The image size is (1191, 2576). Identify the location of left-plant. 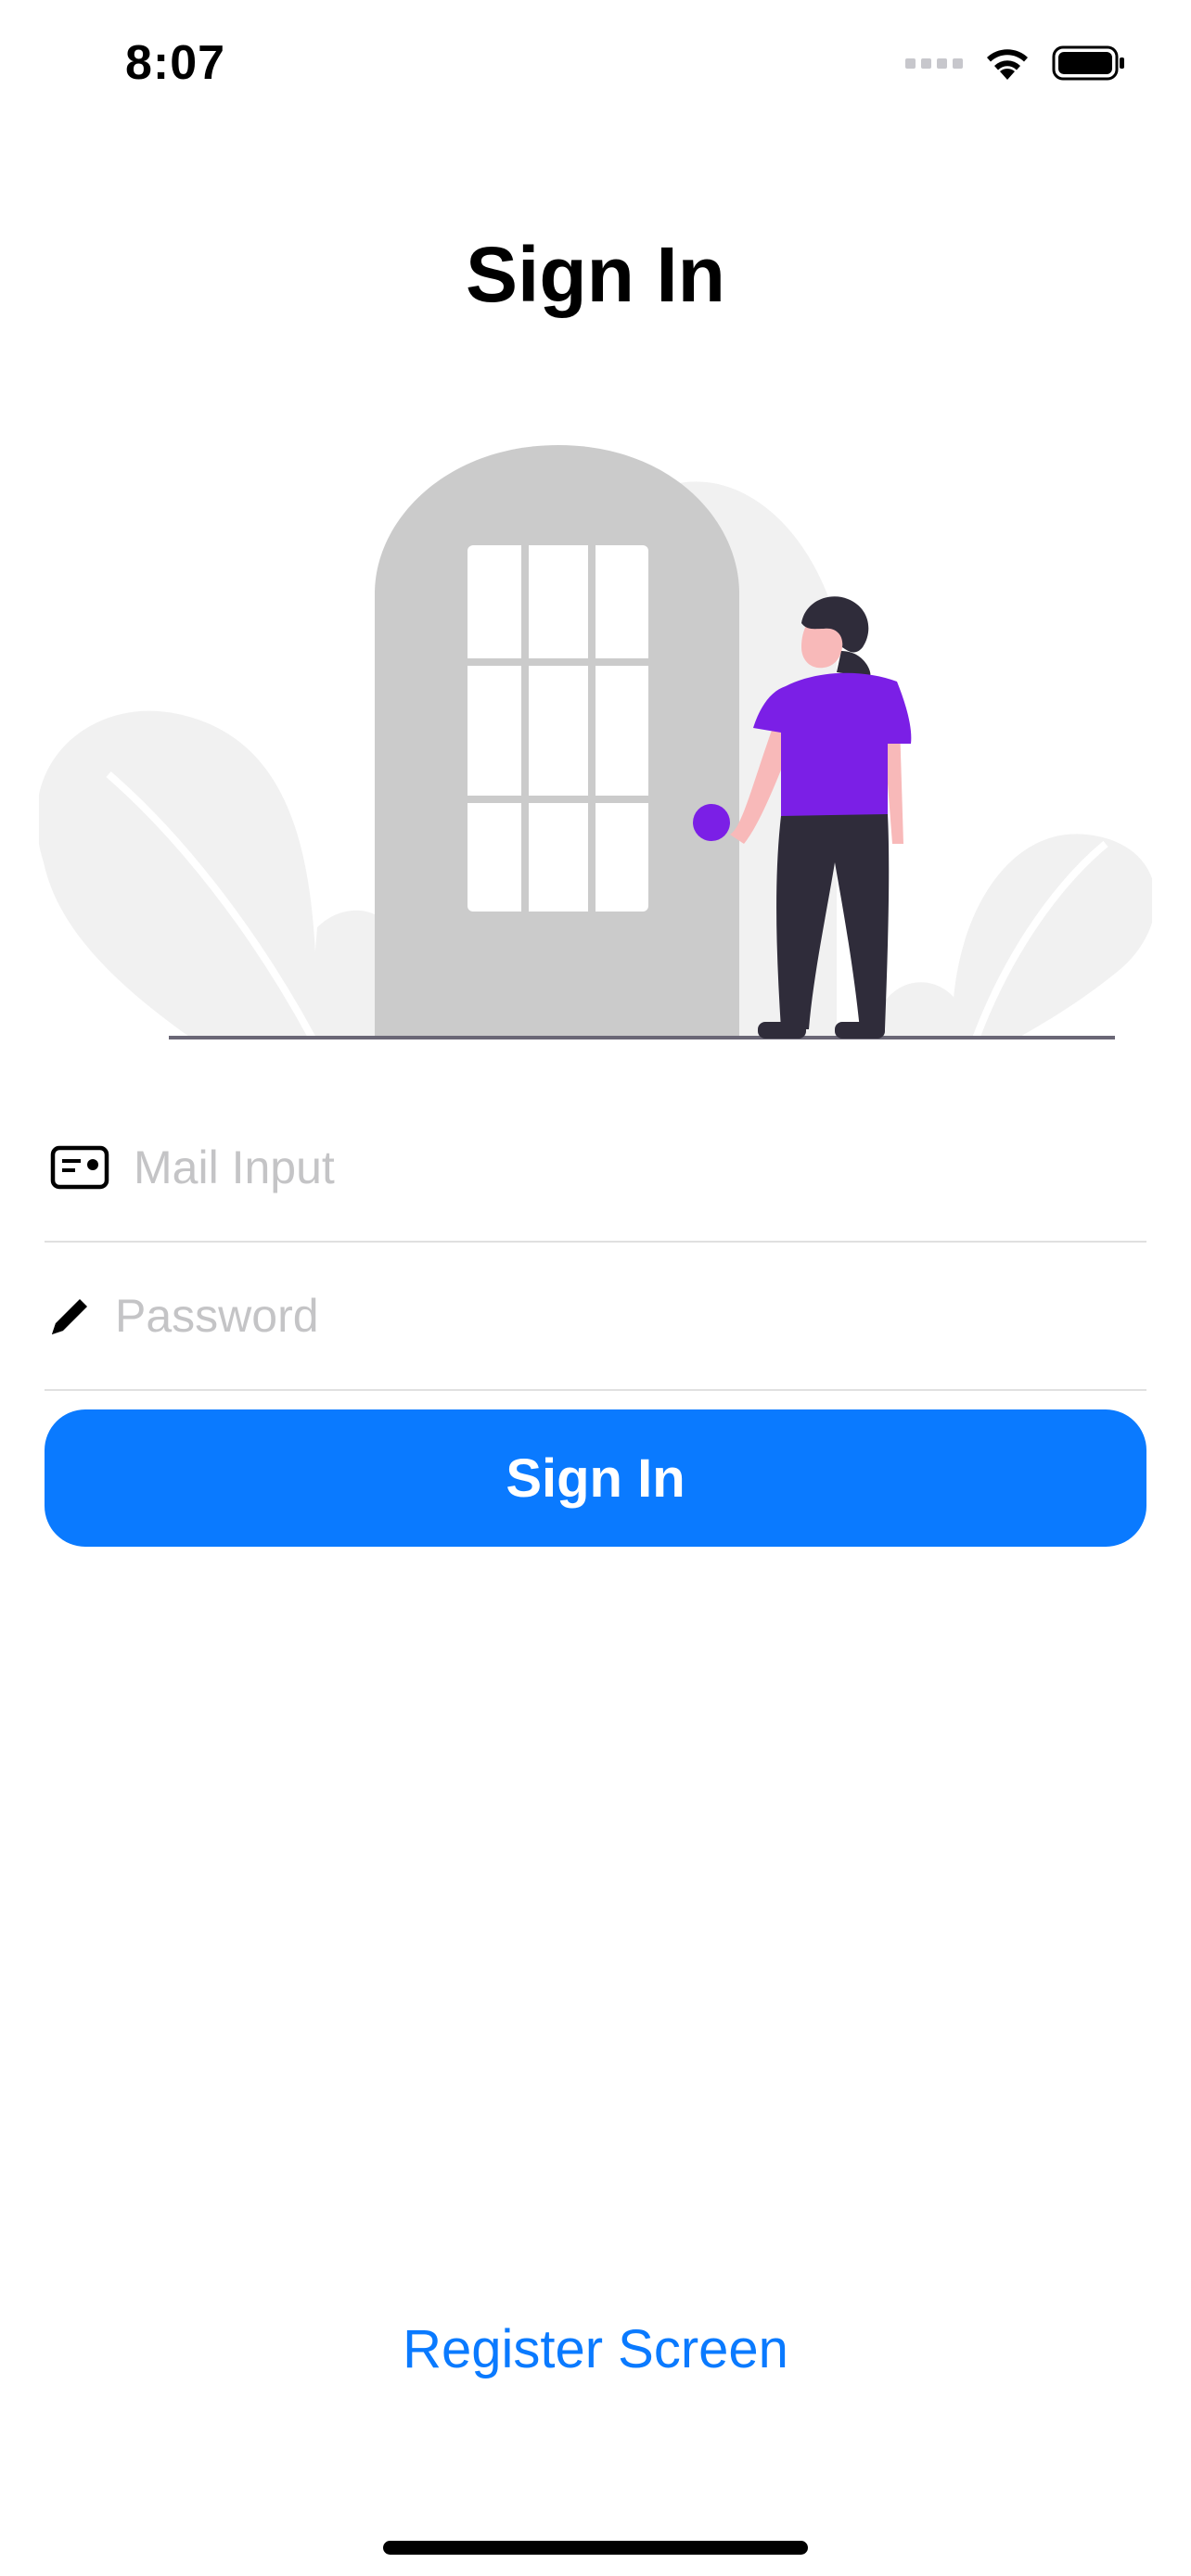
(226, 875).